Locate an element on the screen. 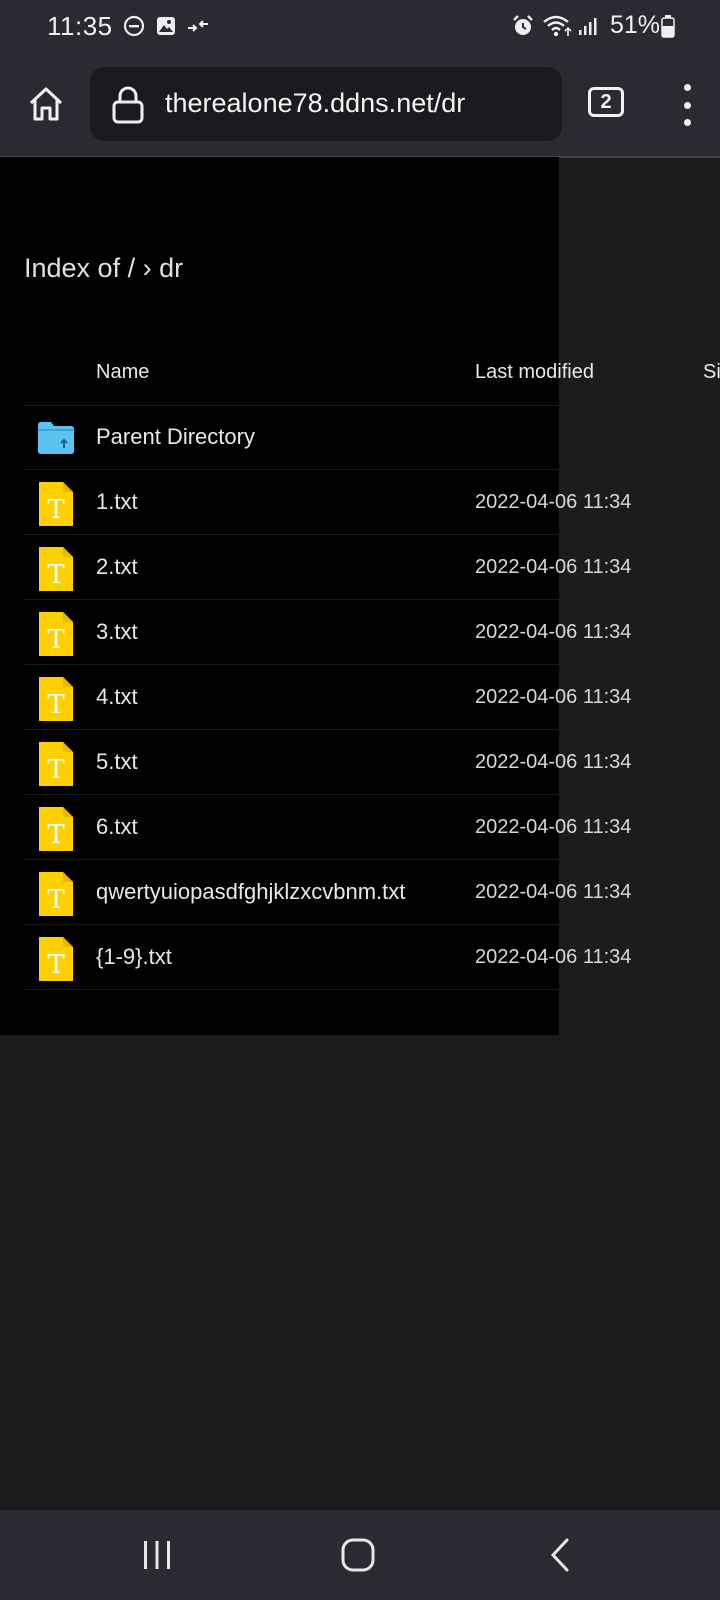 This screenshot has height=1600, width=720. signal-icon is located at coordinates (588, 26).